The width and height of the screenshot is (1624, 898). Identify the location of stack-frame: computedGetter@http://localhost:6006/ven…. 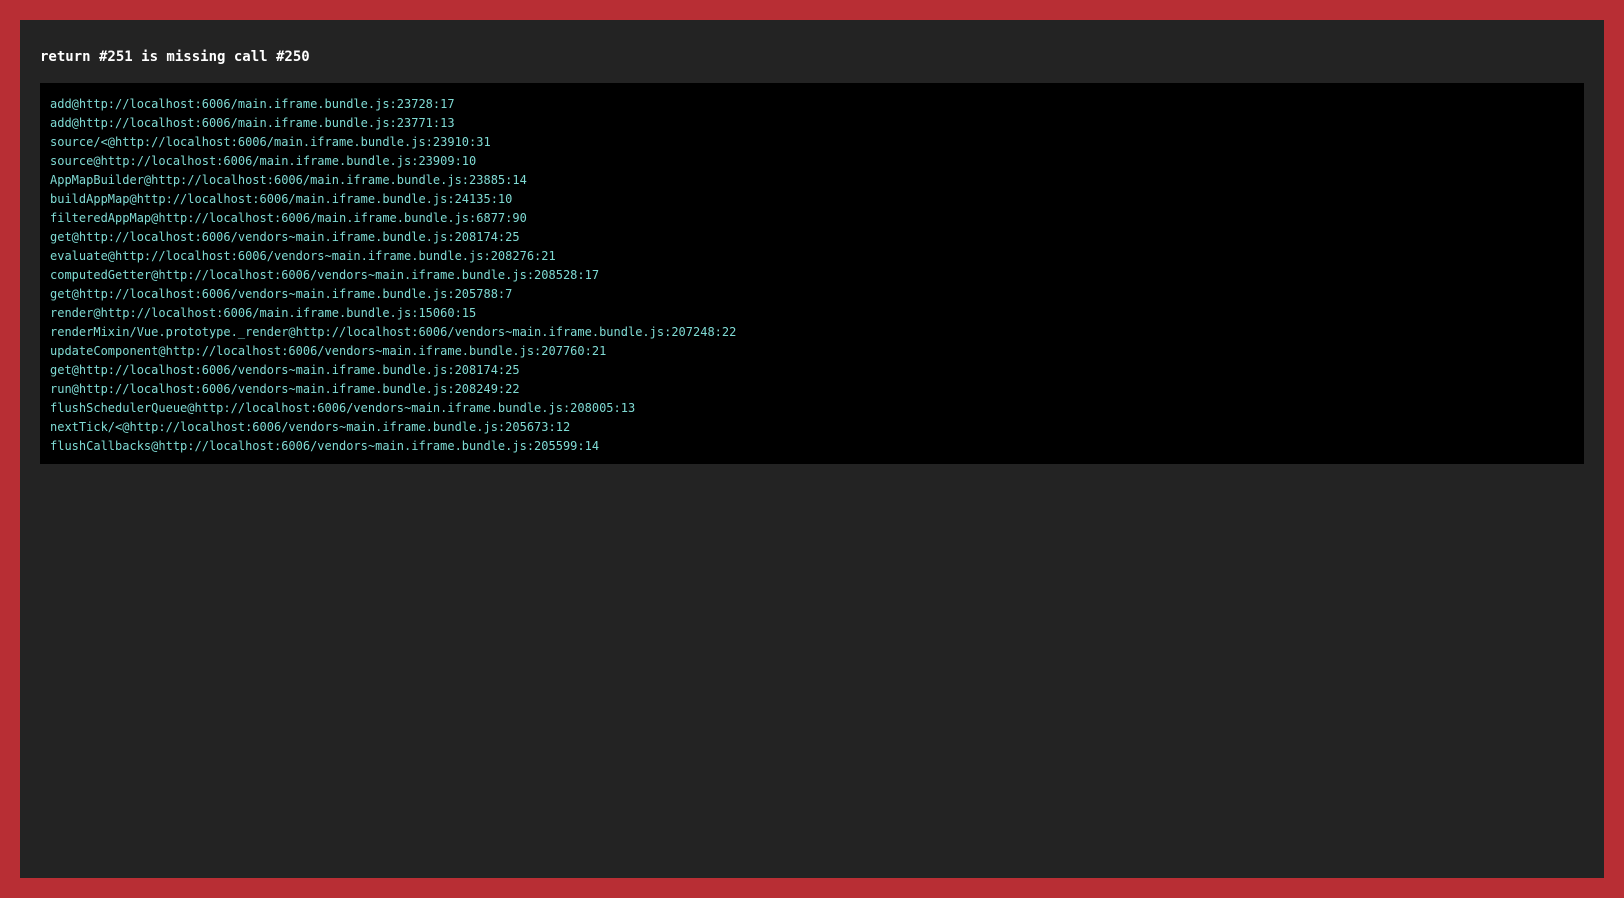
(325, 275).